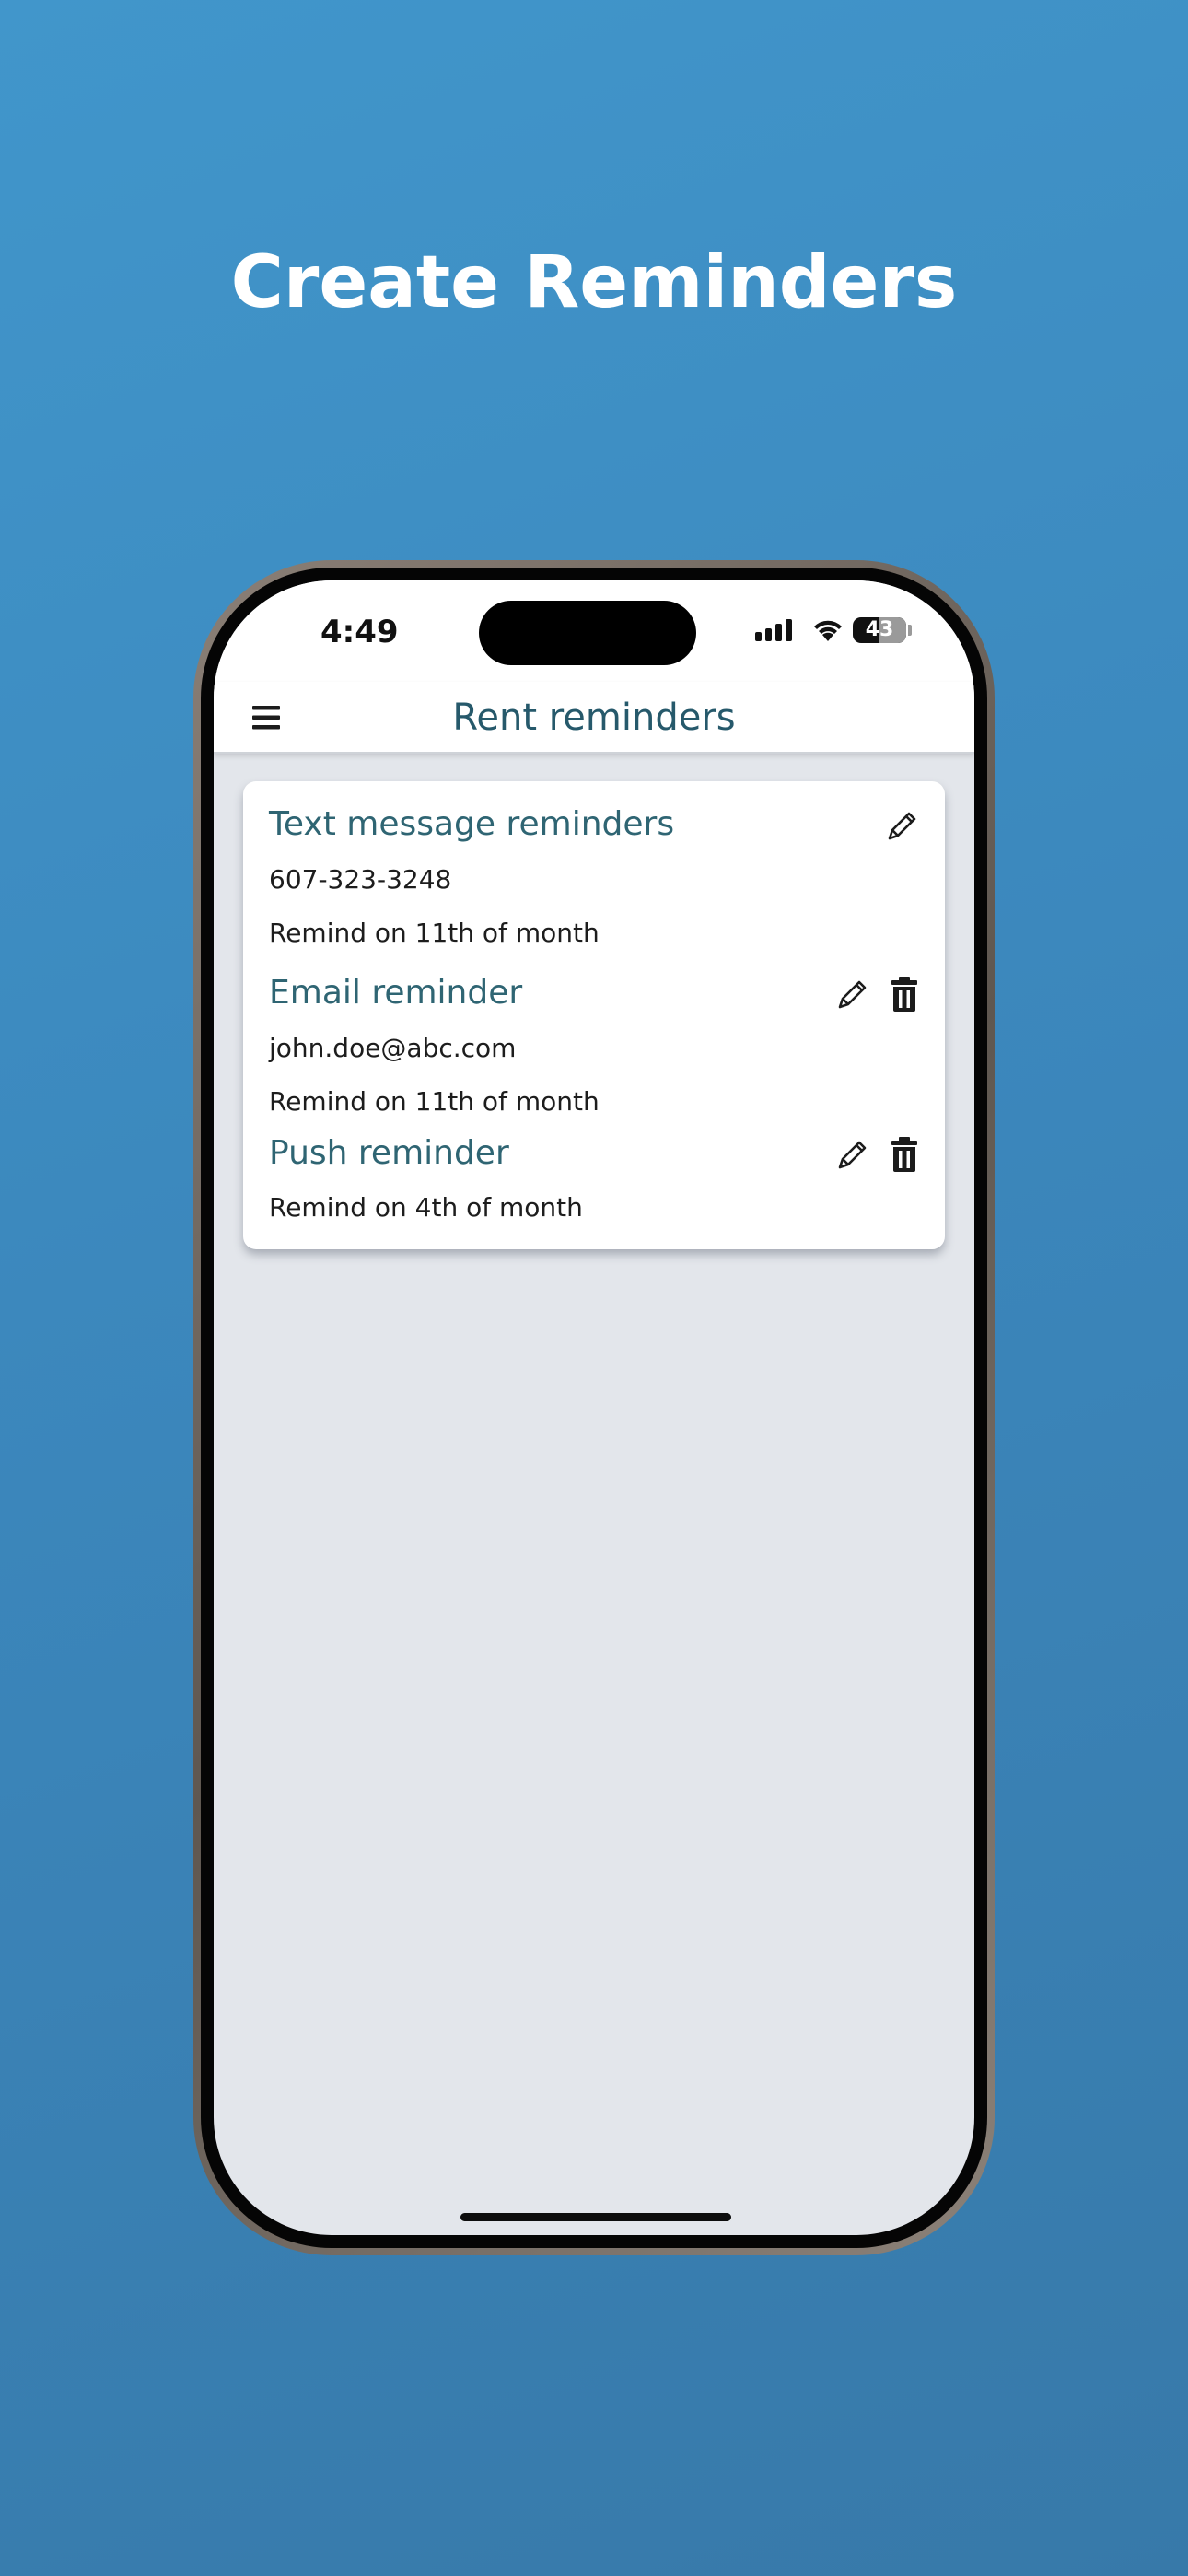 The width and height of the screenshot is (1188, 2576). Describe the element at coordinates (434, 1101) in the screenshot. I see `reminder-schedule-email: Remind on 11th of month` at that location.